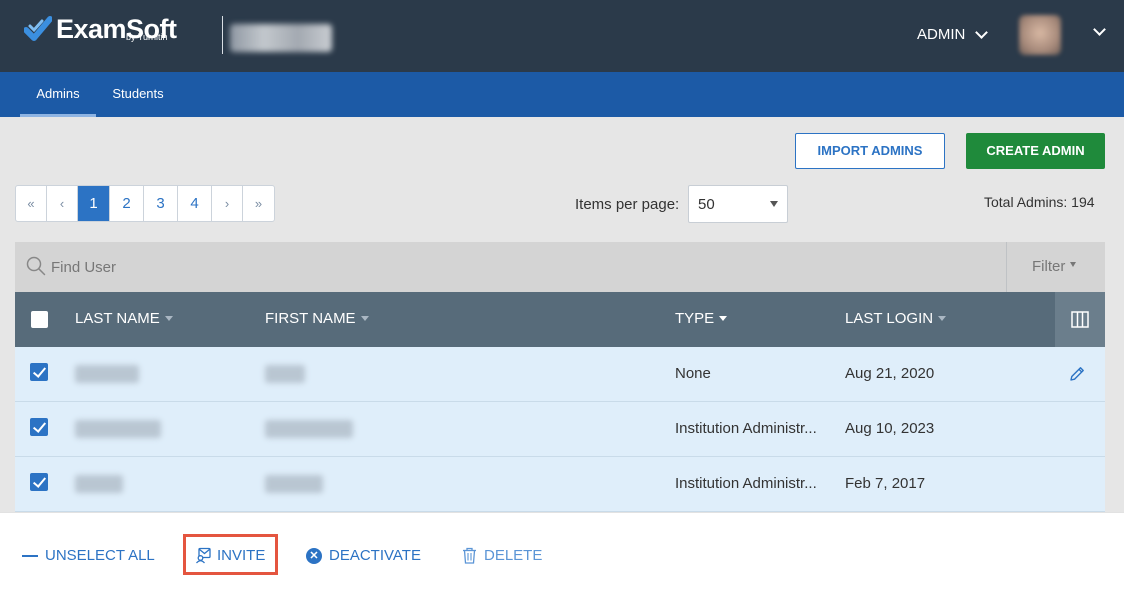 The image size is (1124, 592). Describe the element at coordinates (889, 318) in the screenshot. I see `column-label: LAST LOGIN` at that location.